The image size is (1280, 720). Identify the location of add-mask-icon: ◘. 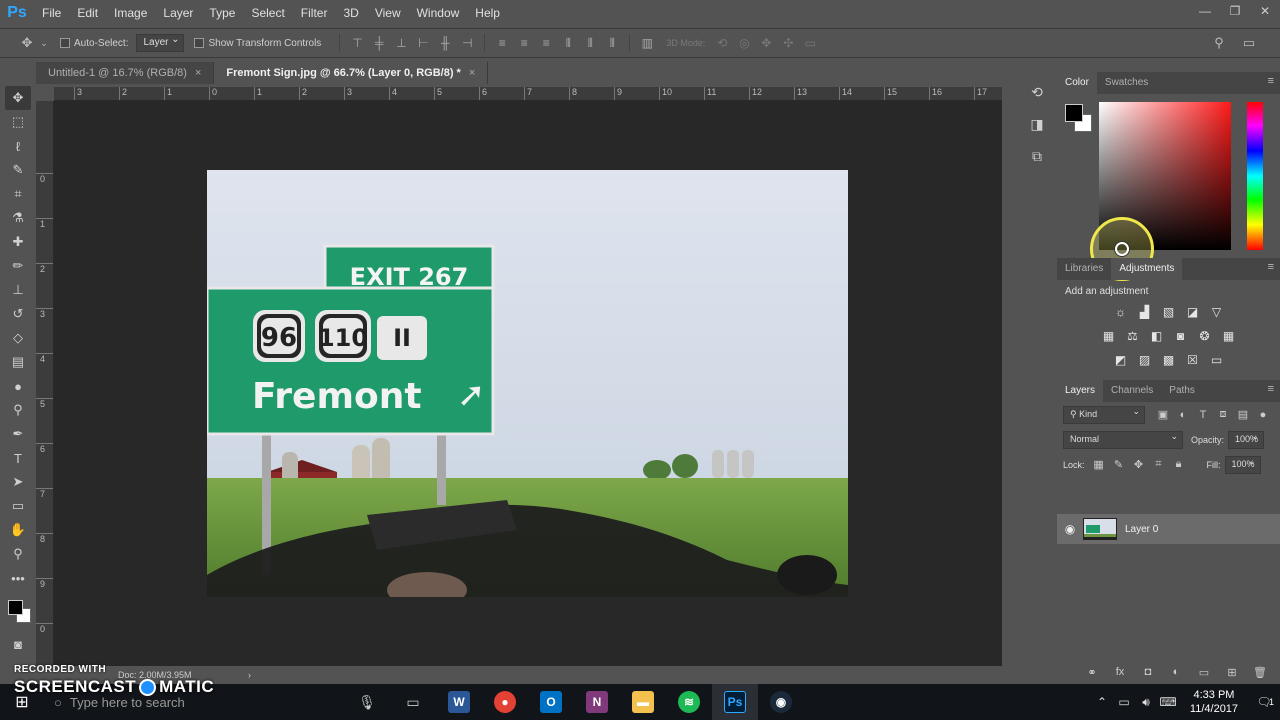
(1148, 672).